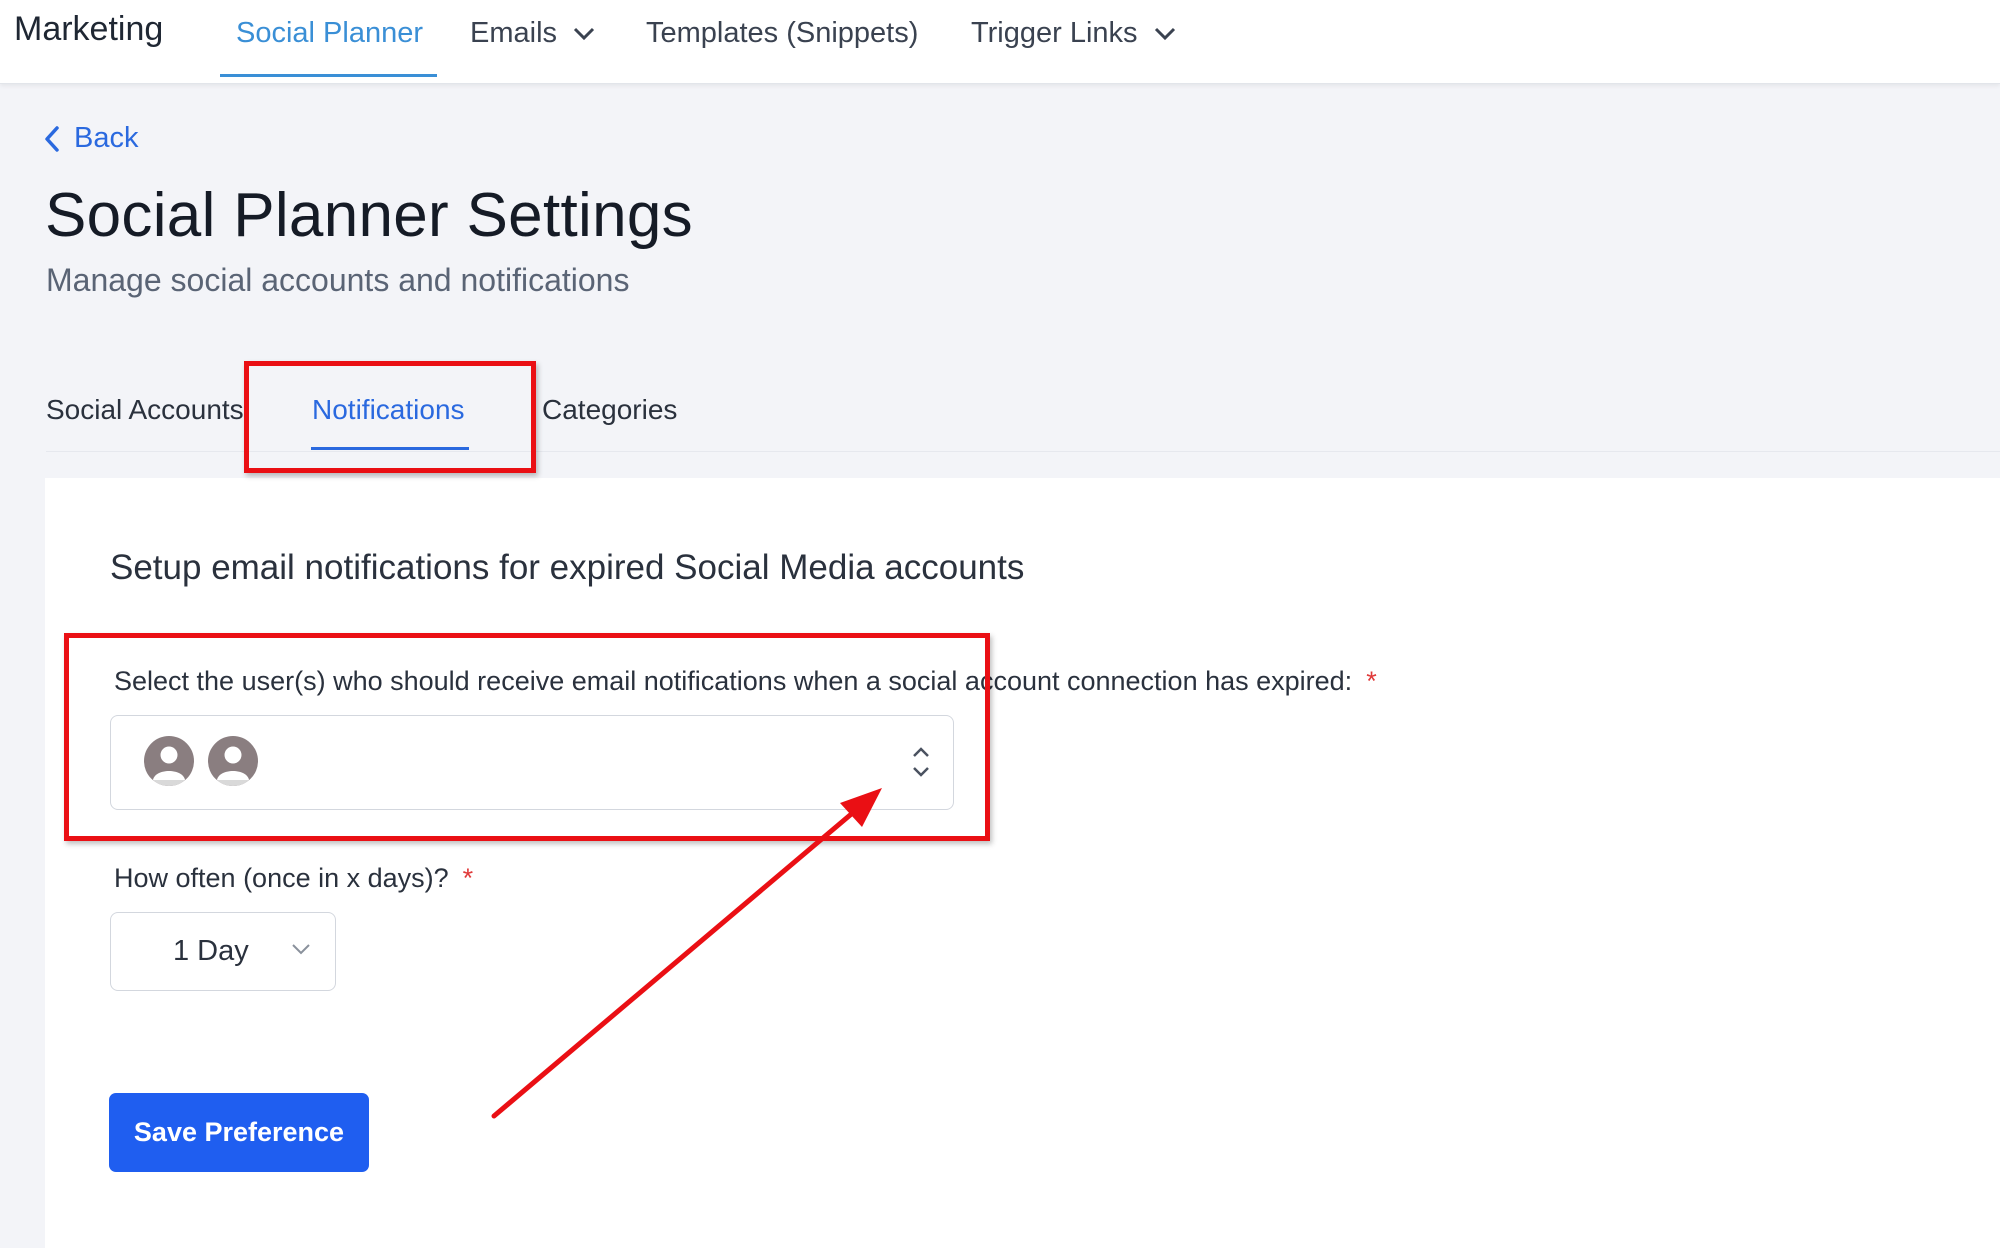 The image size is (2000, 1248). What do you see at coordinates (532, 762) in the screenshot?
I see `users-select` at bounding box center [532, 762].